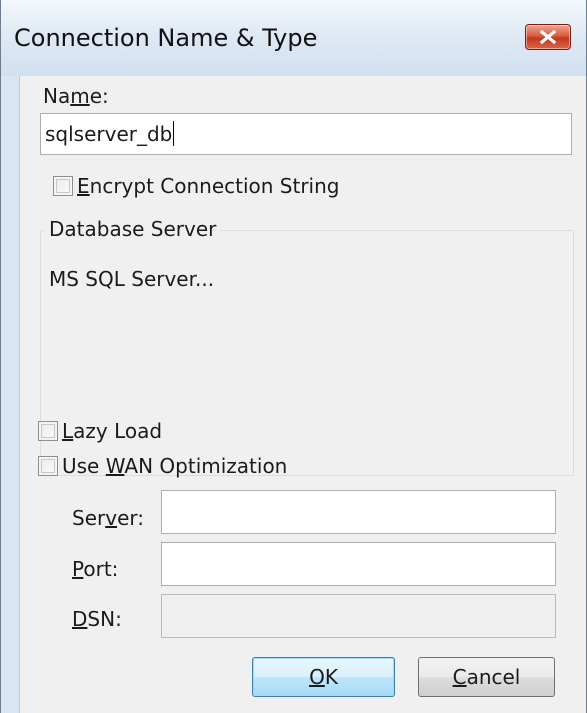 This screenshot has height=713, width=587. I want to click on lazy-load-label: Lazy Load, so click(112, 431).